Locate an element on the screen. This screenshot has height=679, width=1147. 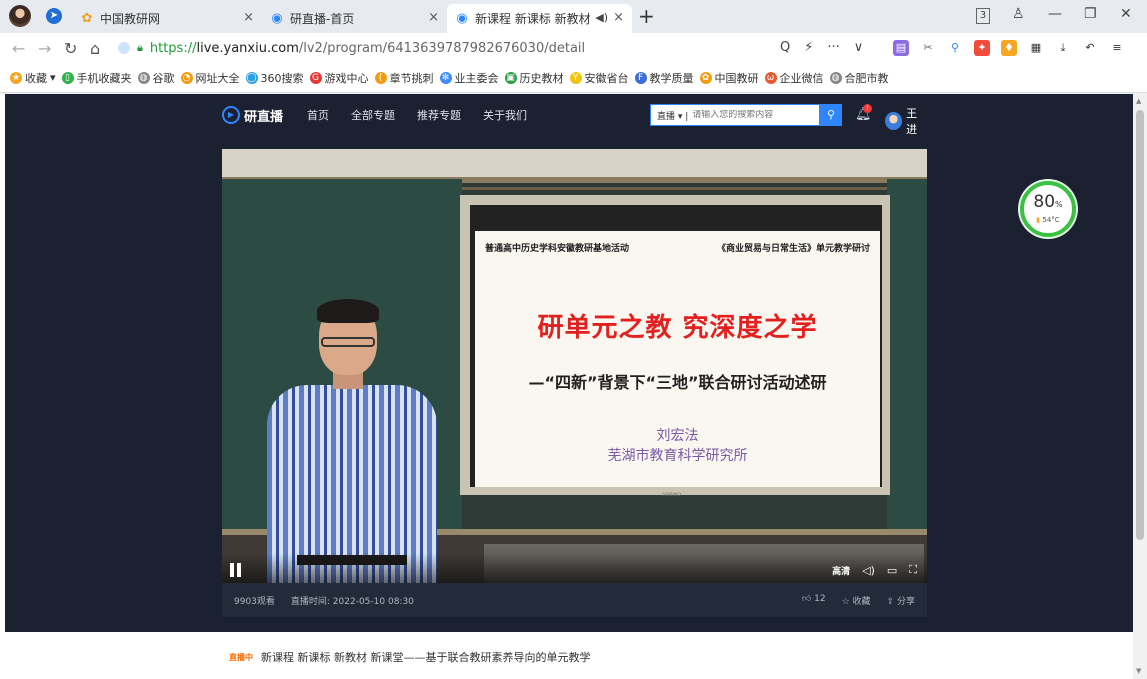
play-circle-icon: ◉ is located at coordinates (277, 18).